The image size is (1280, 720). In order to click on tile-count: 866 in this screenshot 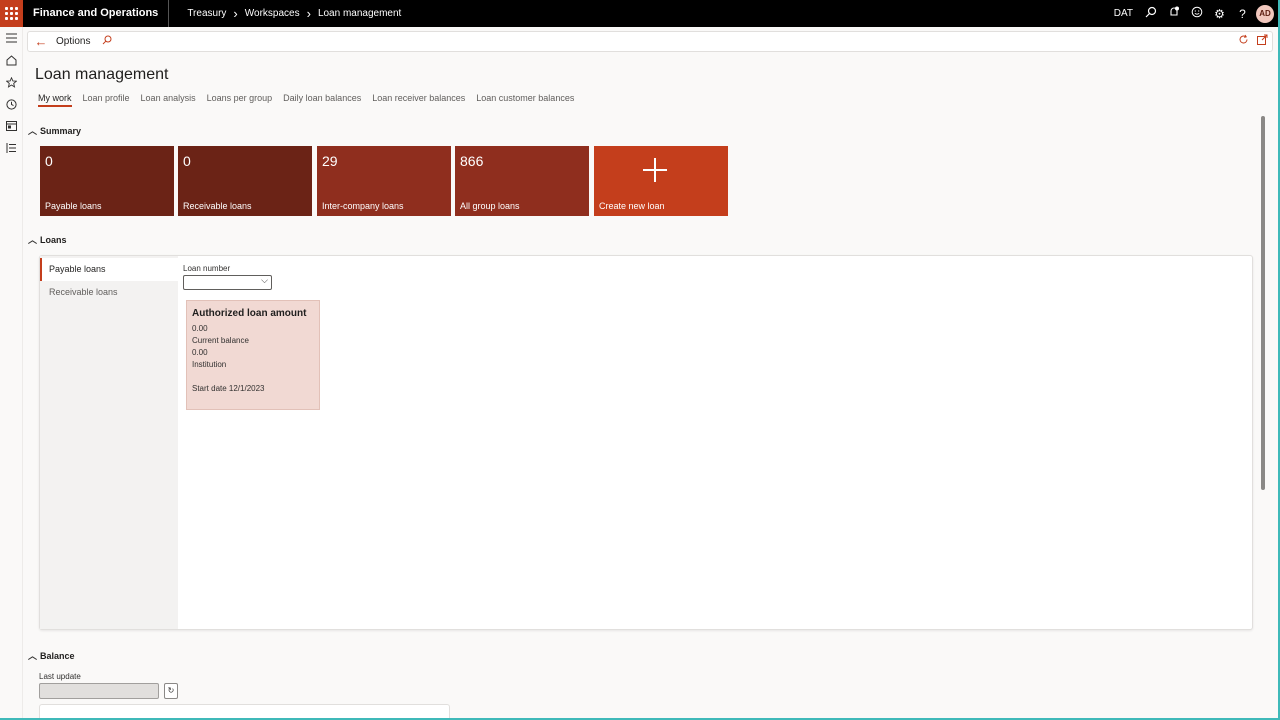, I will do `click(472, 161)`.